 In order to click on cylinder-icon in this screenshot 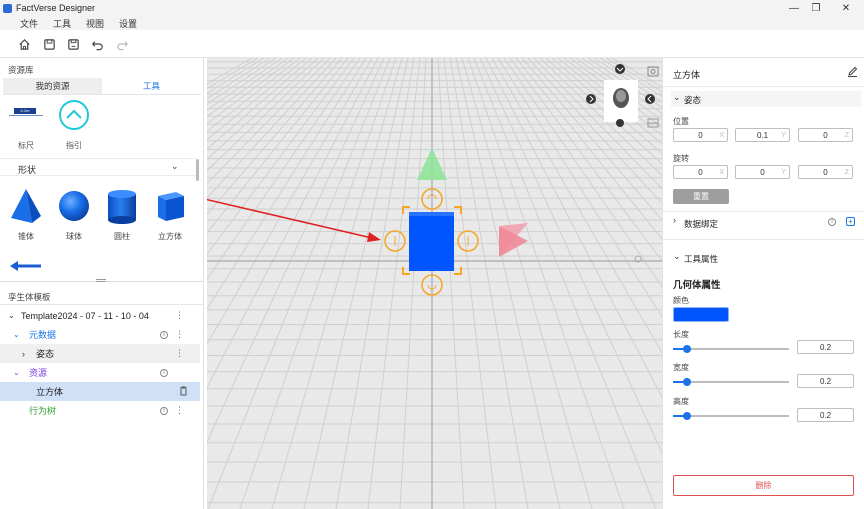, I will do `click(122, 207)`.